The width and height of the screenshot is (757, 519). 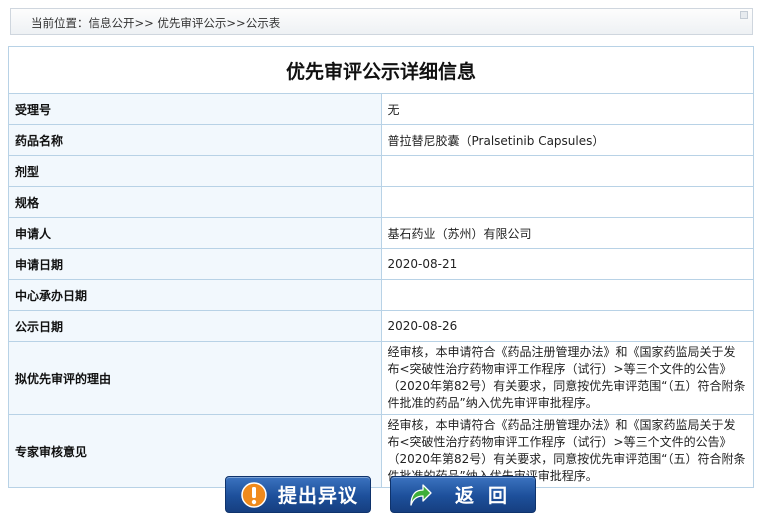 I want to click on field-label-applicant: 申请人, so click(x=195, y=233).